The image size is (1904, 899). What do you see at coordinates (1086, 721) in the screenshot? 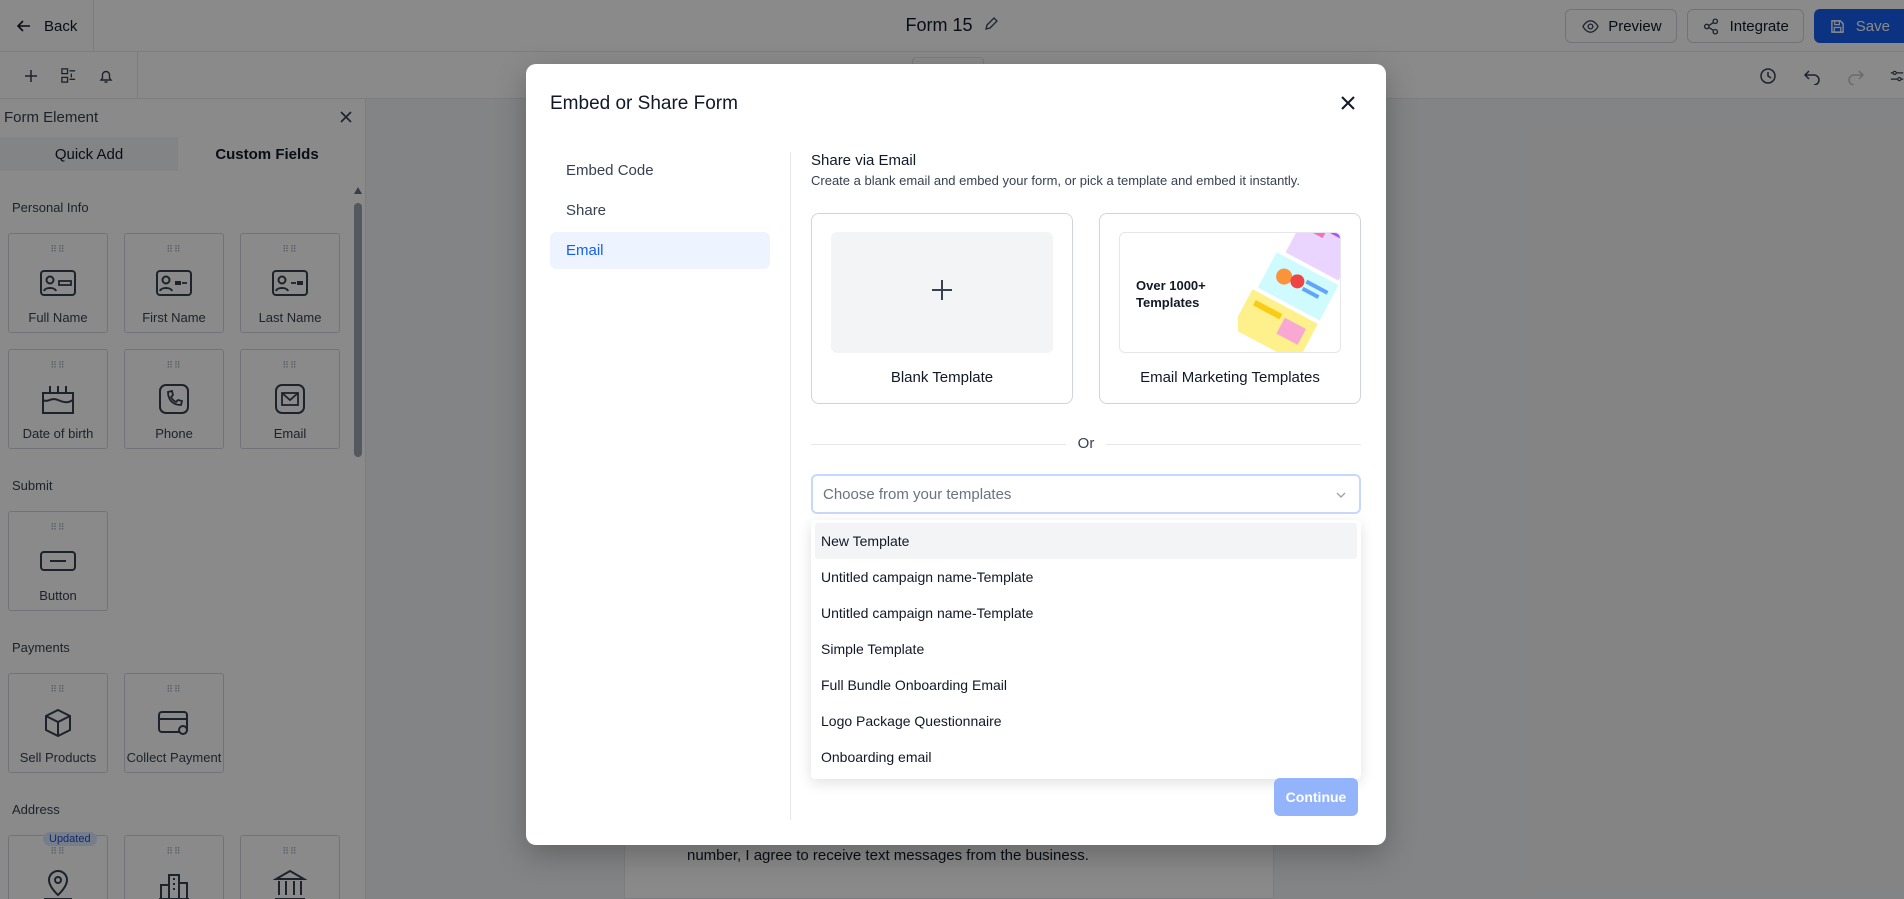
I see `dropdown-option: Logo Package Questionnaire` at bounding box center [1086, 721].